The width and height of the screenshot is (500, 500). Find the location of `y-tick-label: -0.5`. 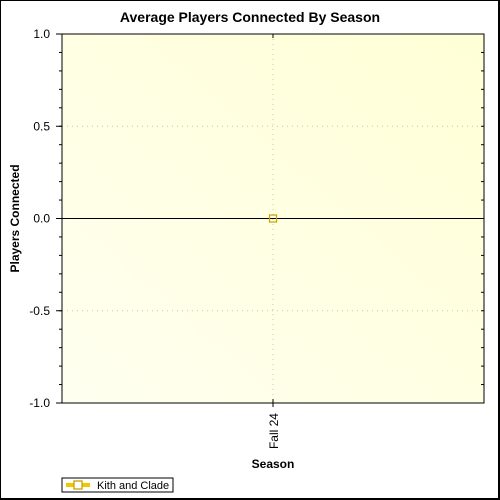

y-tick-label: -0.5 is located at coordinates (39, 311).